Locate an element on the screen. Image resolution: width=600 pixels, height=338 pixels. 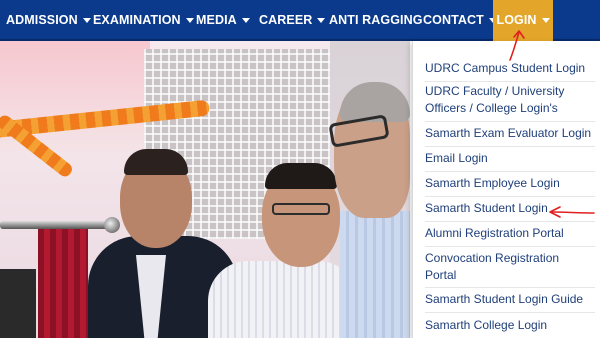
person-middle-shirt is located at coordinates (283, 299).